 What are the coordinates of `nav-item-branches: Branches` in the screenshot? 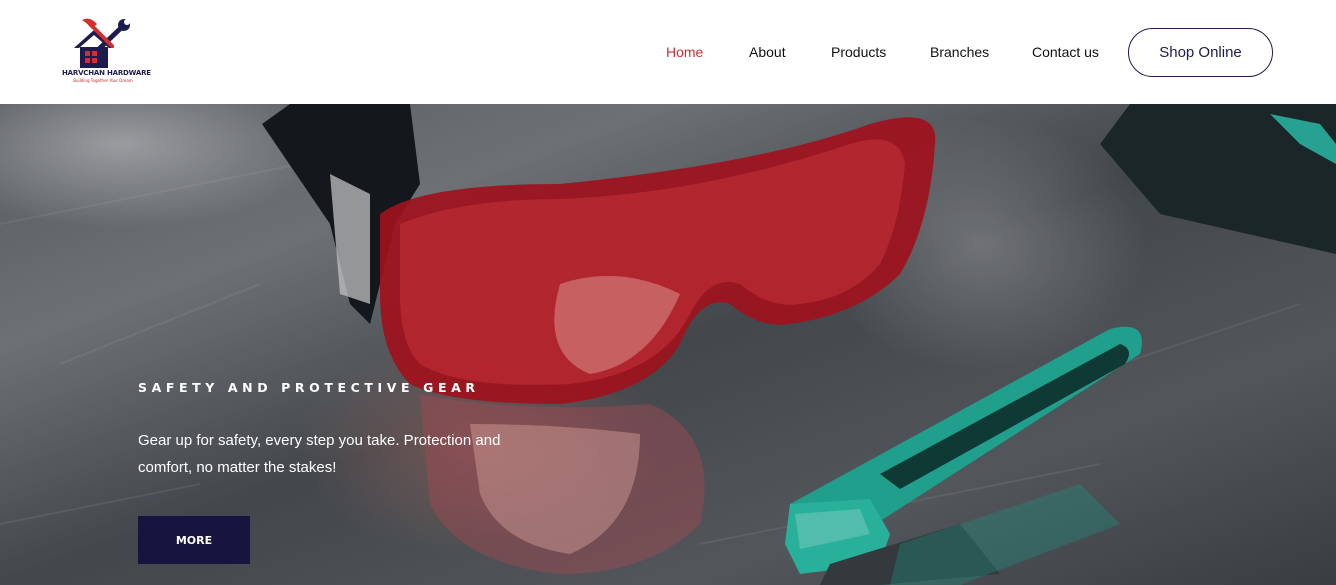 It's located at (959, 52).